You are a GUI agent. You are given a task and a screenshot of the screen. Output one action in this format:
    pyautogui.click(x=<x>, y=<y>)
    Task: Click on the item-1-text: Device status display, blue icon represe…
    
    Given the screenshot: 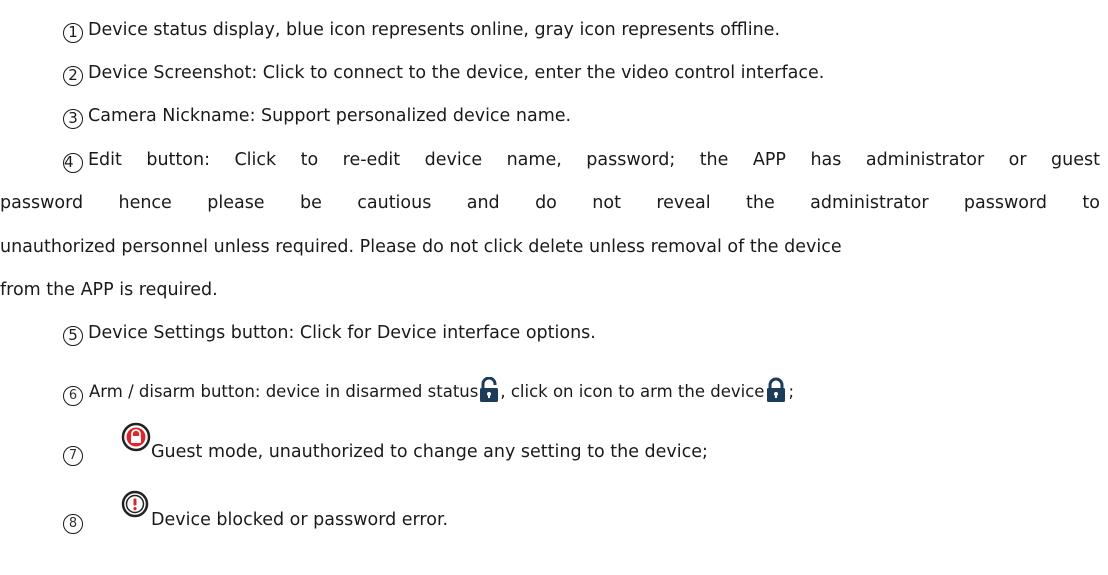 What is the action you would take?
    pyautogui.click(x=434, y=30)
    